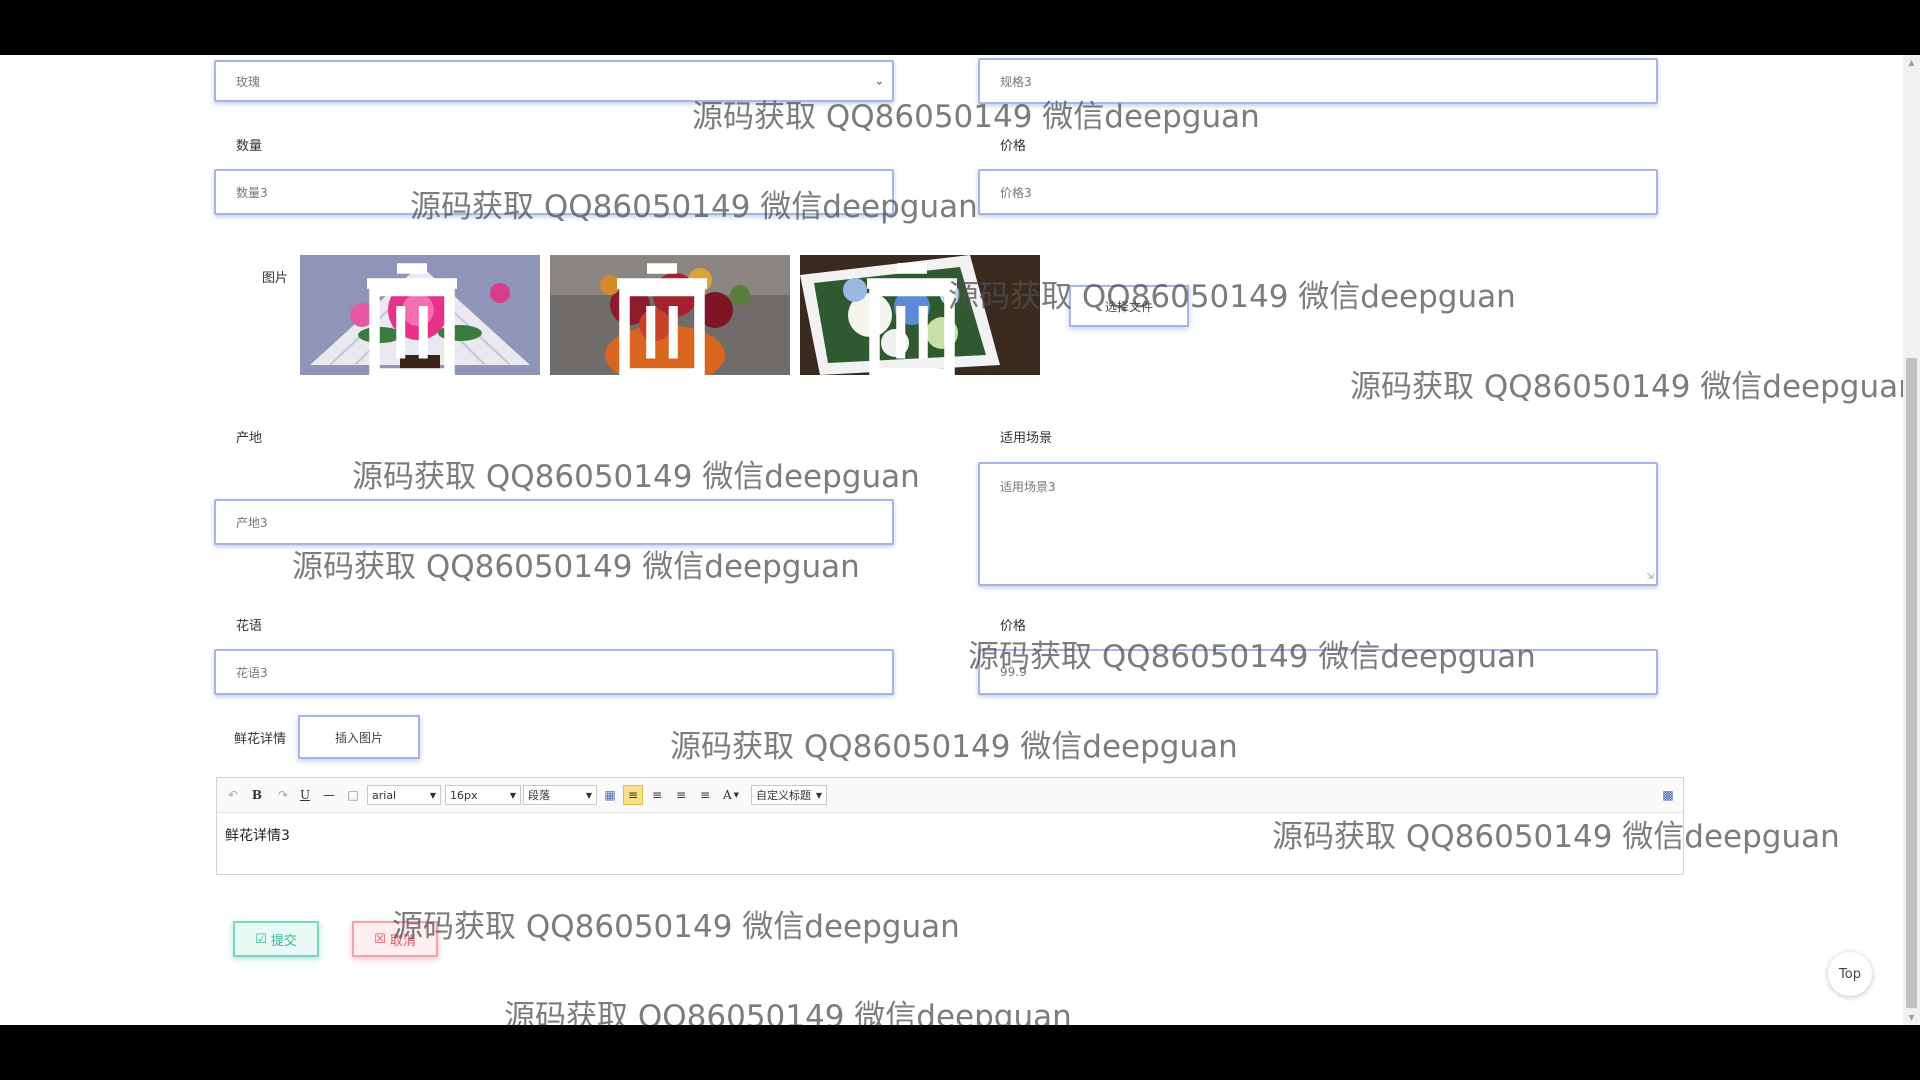 The height and width of the screenshot is (1080, 1920). I want to click on table-icon: ▦, so click(610, 795).